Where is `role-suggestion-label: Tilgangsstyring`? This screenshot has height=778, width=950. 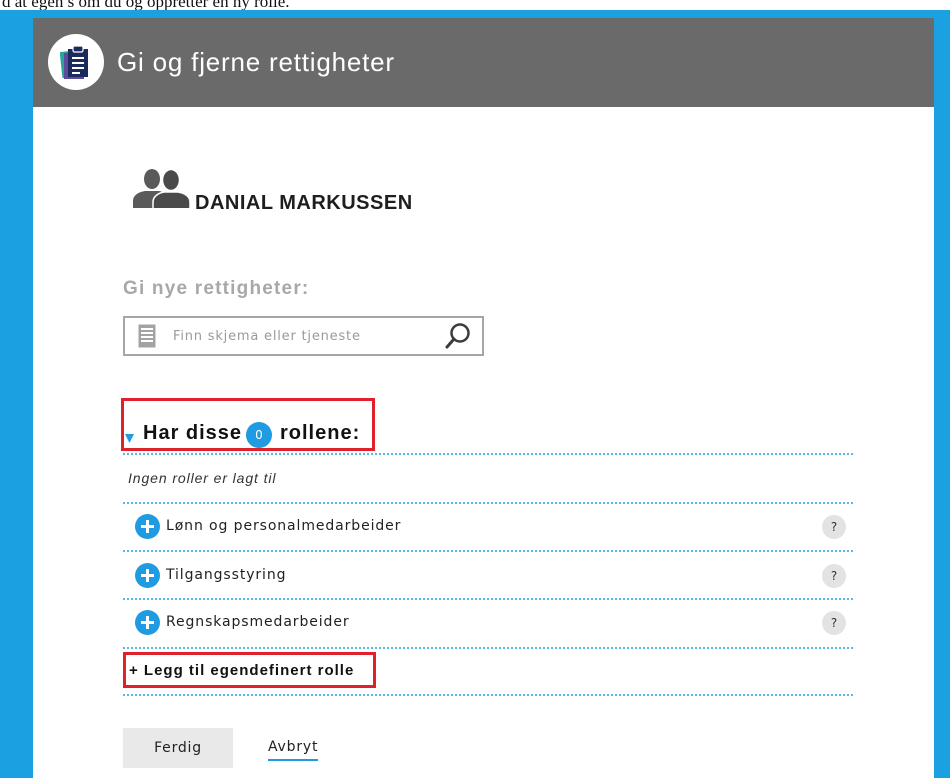 role-suggestion-label: Tilgangsstyring is located at coordinates (226, 575).